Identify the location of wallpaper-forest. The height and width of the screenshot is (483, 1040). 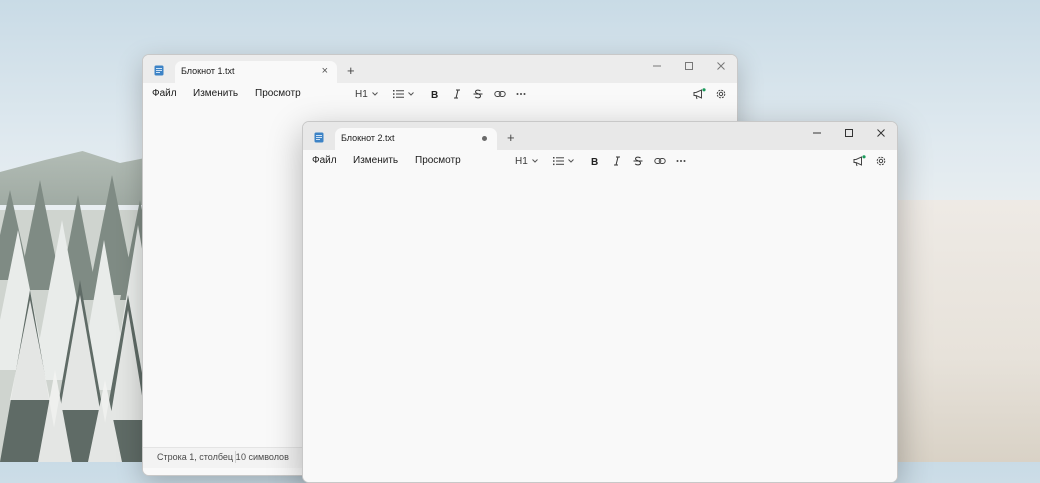
(75, 318).